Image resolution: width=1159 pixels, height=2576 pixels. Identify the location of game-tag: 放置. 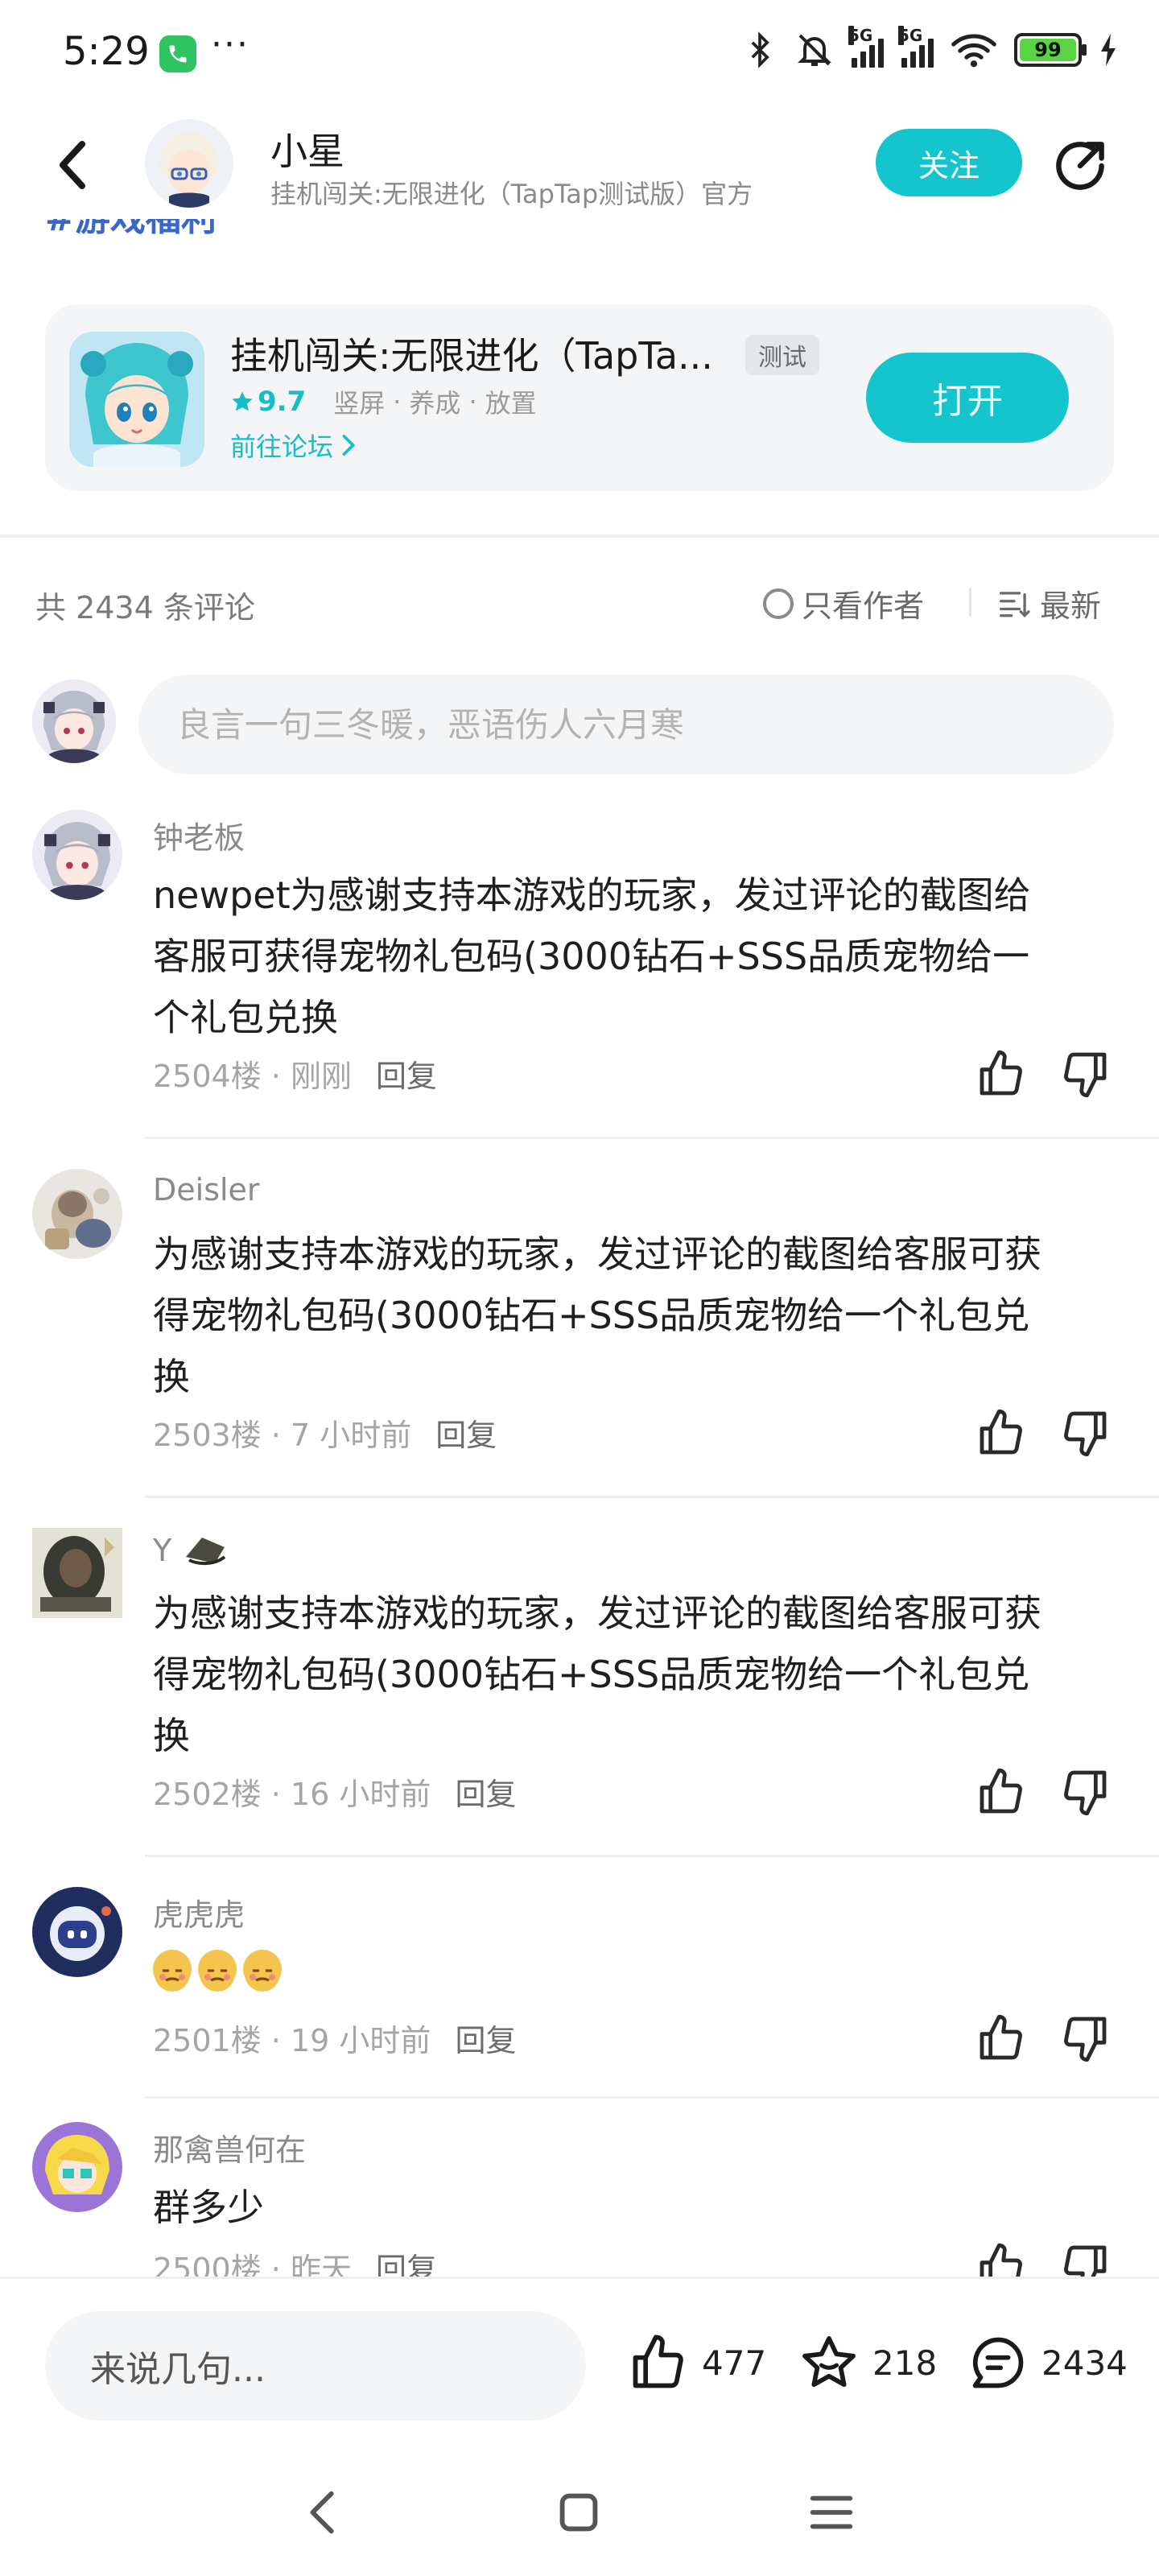
(511, 403).